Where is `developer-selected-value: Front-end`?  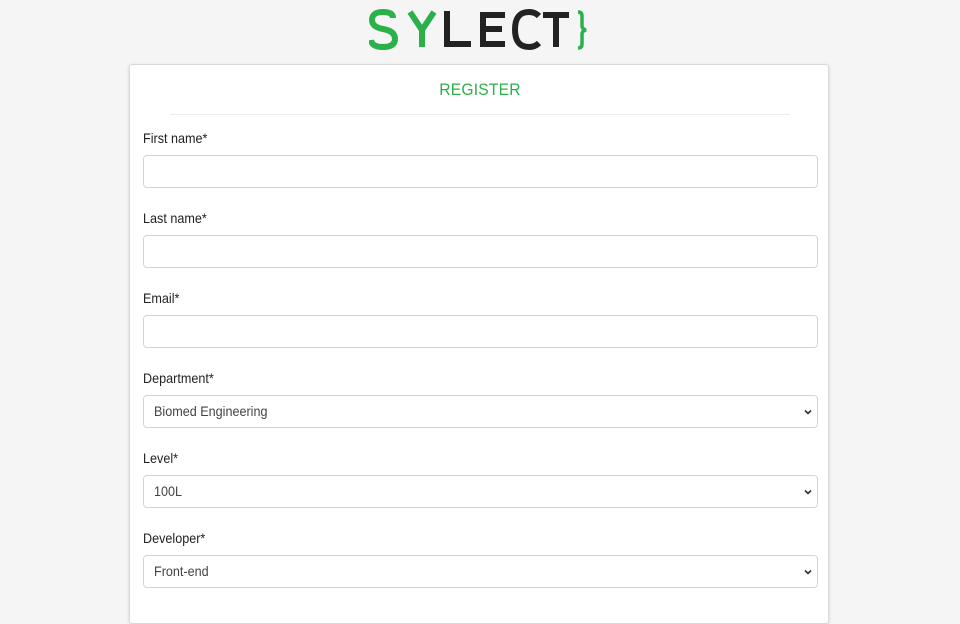
developer-selected-value: Front-end is located at coordinates (181, 571).